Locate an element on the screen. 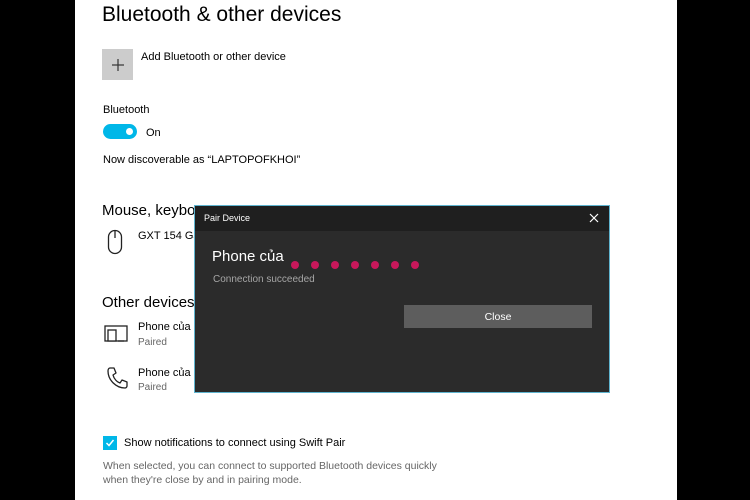 The width and height of the screenshot is (750, 500). bluetooth-state-text: On is located at coordinates (153, 133).